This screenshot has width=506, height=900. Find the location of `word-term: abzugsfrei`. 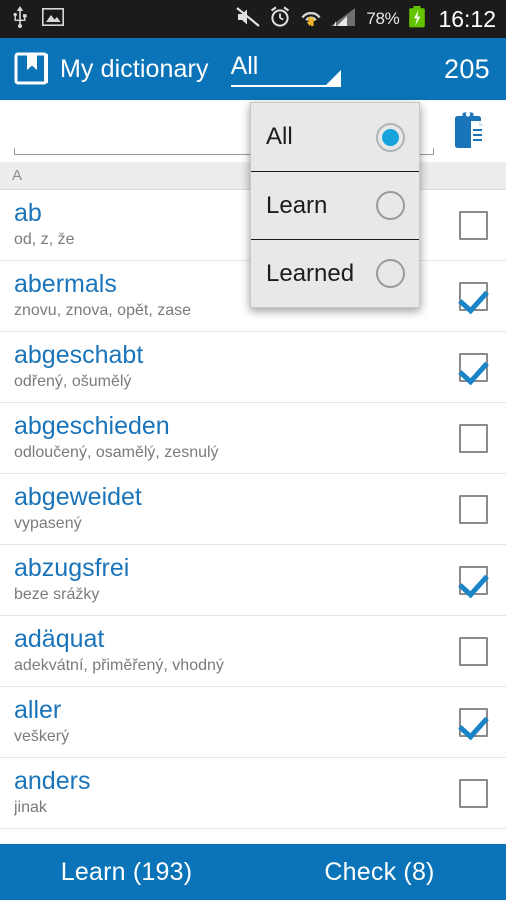

word-term: abzugsfrei is located at coordinates (72, 568).